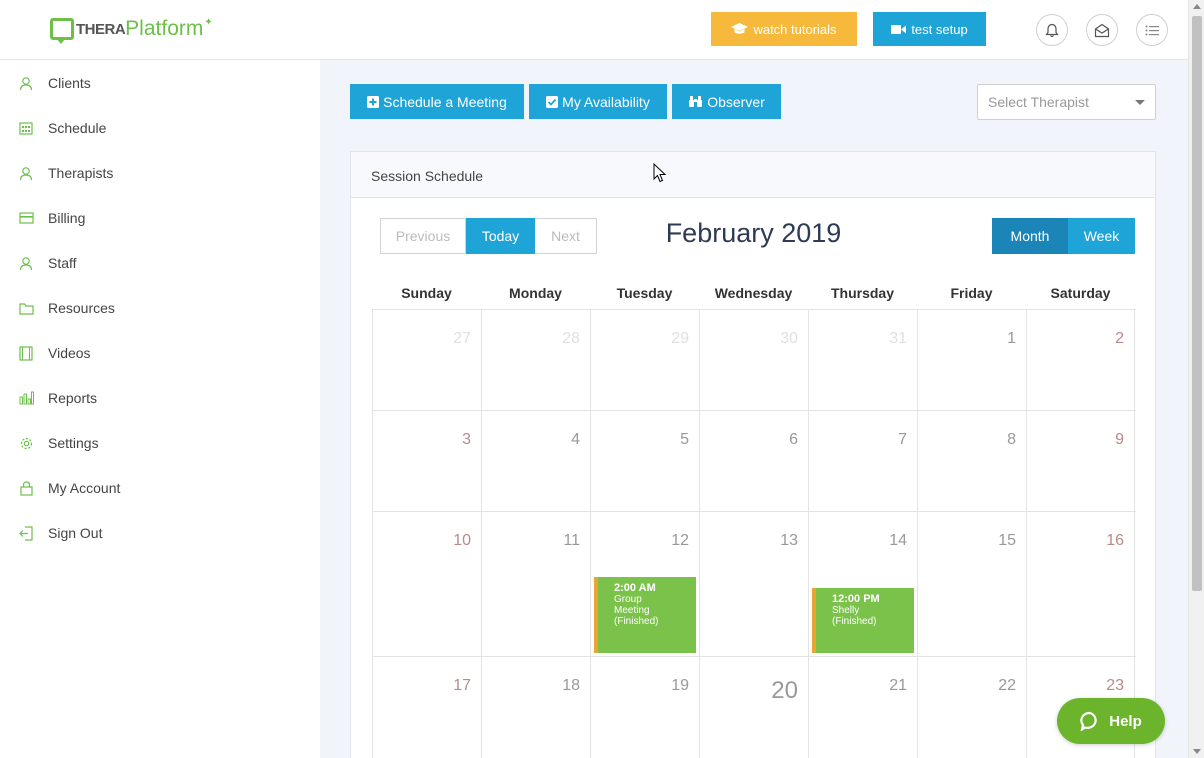 This screenshot has height=758, width=1204. What do you see at coordinates (635, 588) in the screenshot?
I see `event-time: 2:00 AM` at bounding box center [635, 588].